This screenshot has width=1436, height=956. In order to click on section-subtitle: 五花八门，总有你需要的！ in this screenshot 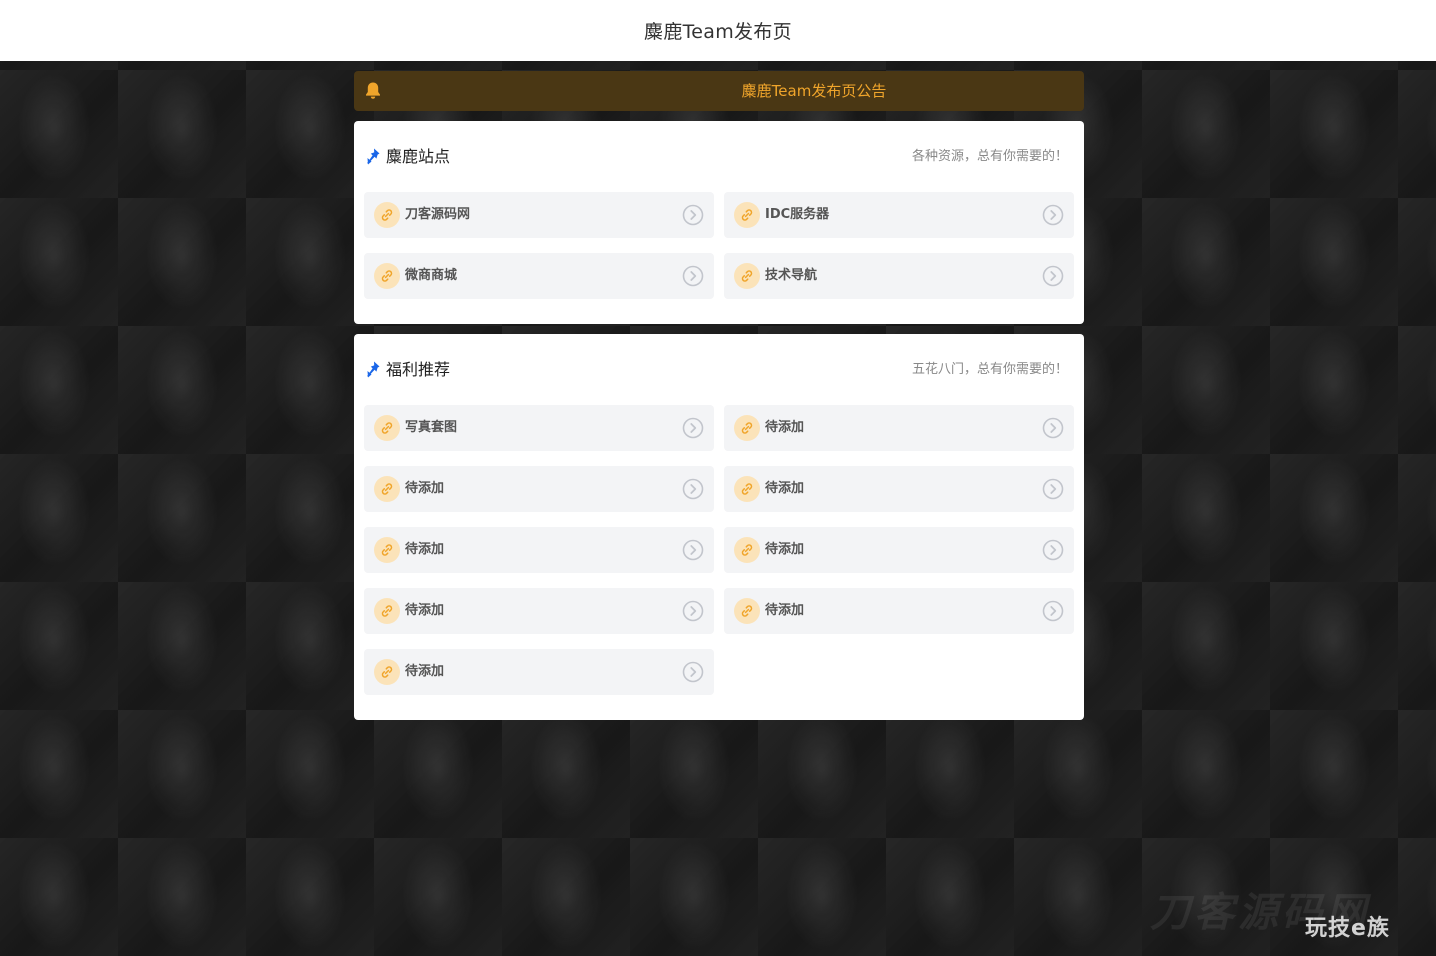, I will do `click(989, 369)`.